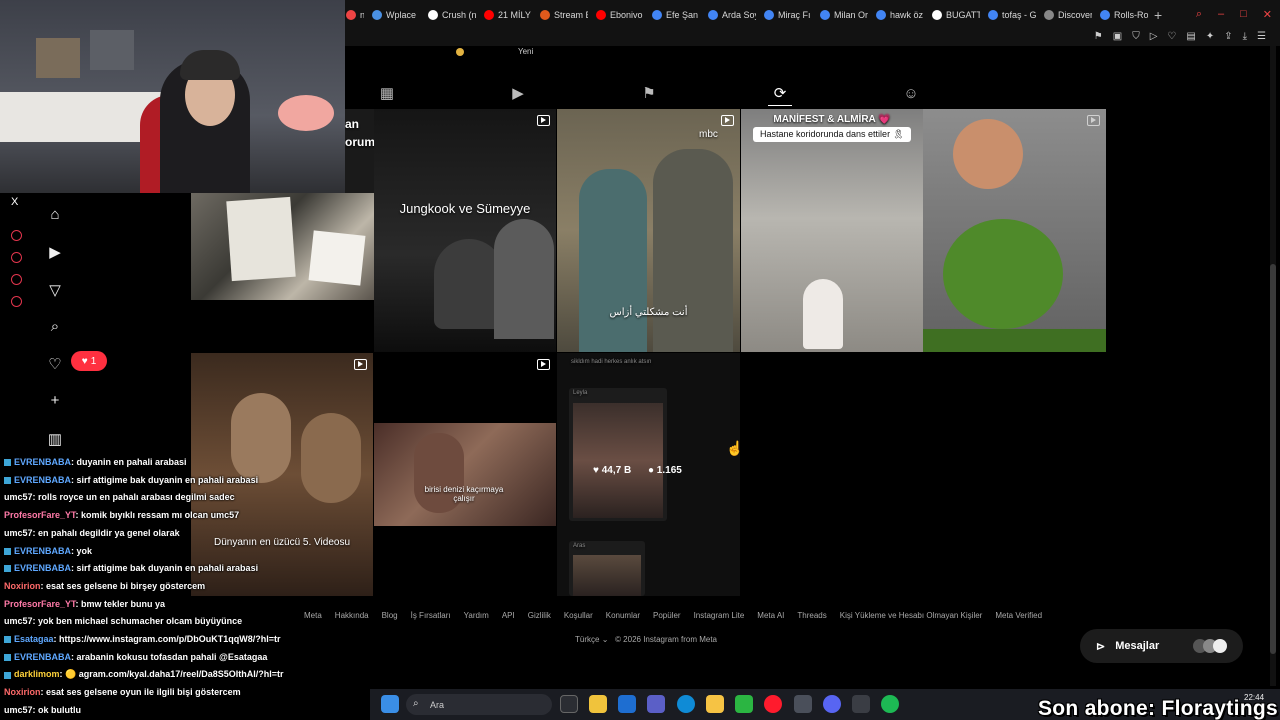 The image size is (1280, 720). I want to click on browser-tab: BUGATT, so click(952, 15).